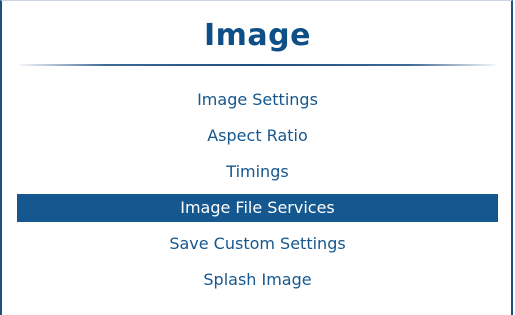  I want to click on menu-item-aspect-ratio: Aspect Ratio, so click(257, 136).